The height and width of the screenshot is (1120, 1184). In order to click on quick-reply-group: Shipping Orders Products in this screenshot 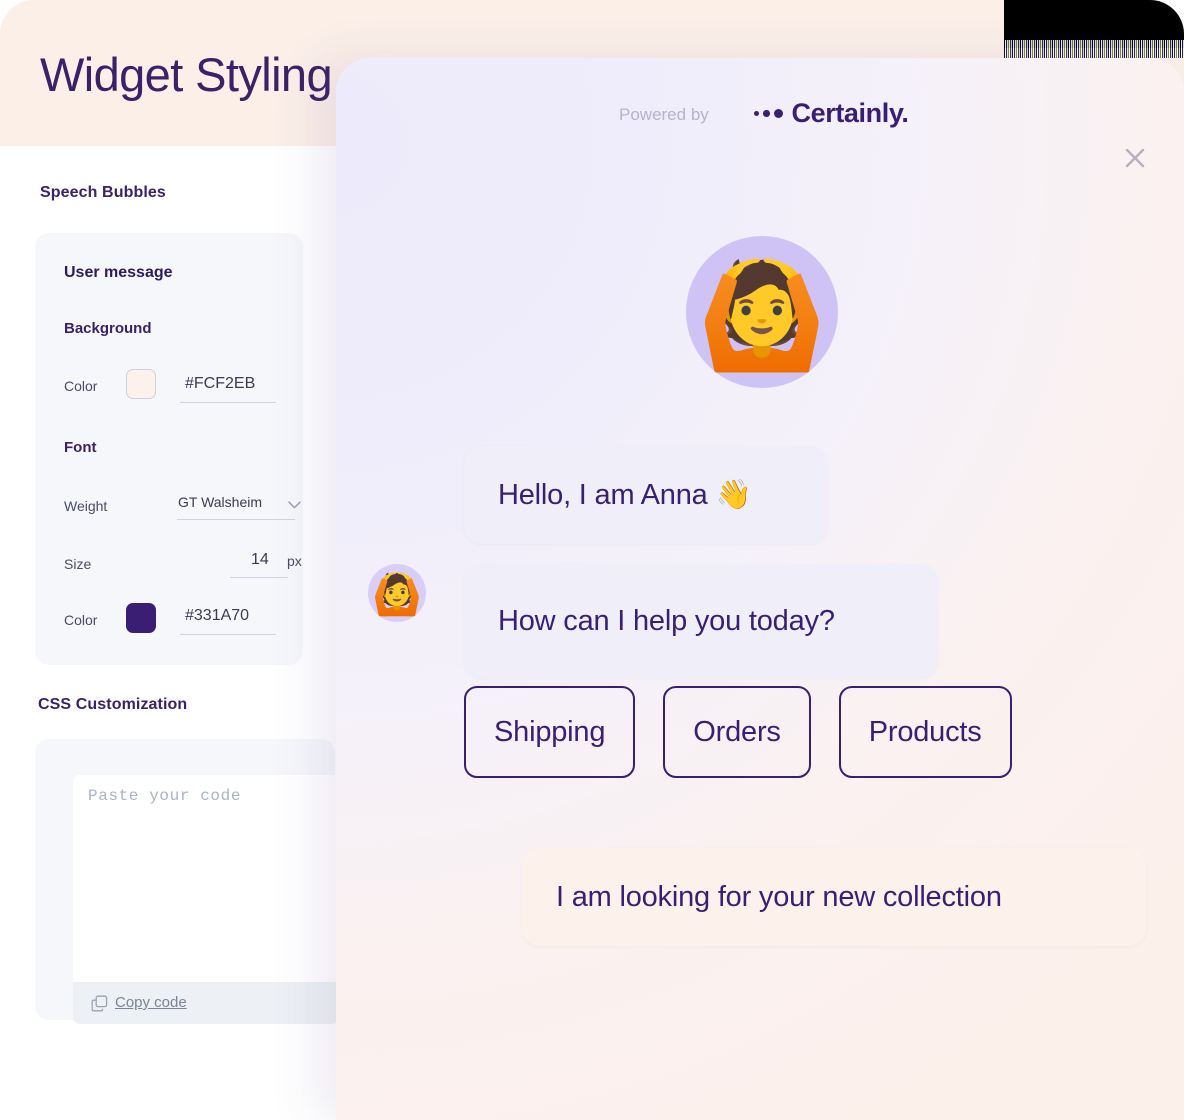, I will do `click(738, 732)`.